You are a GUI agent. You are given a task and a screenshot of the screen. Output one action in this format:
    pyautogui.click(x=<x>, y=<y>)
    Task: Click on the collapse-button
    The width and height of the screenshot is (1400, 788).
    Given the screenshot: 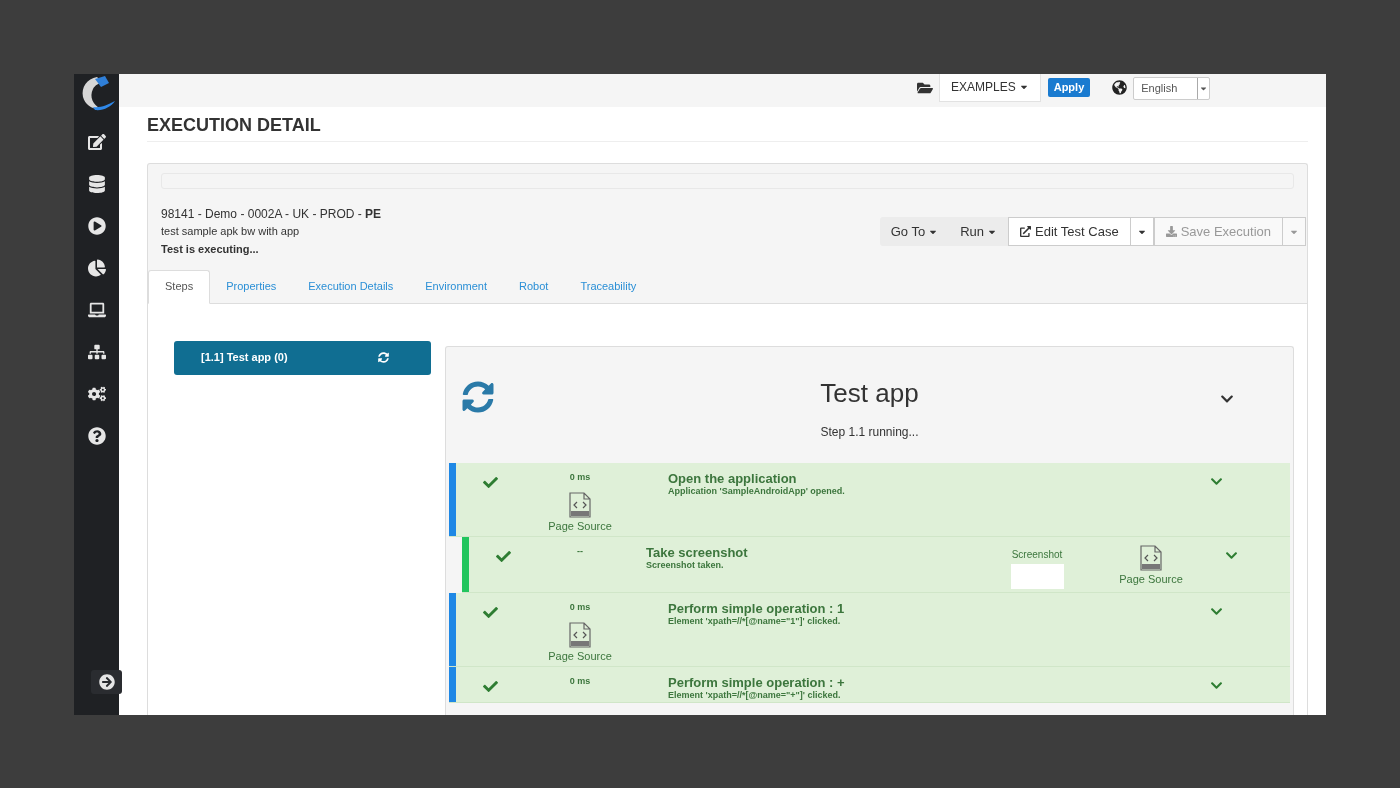 What is the action you would take?
    pyautogui.click(x=106, y=681)
    